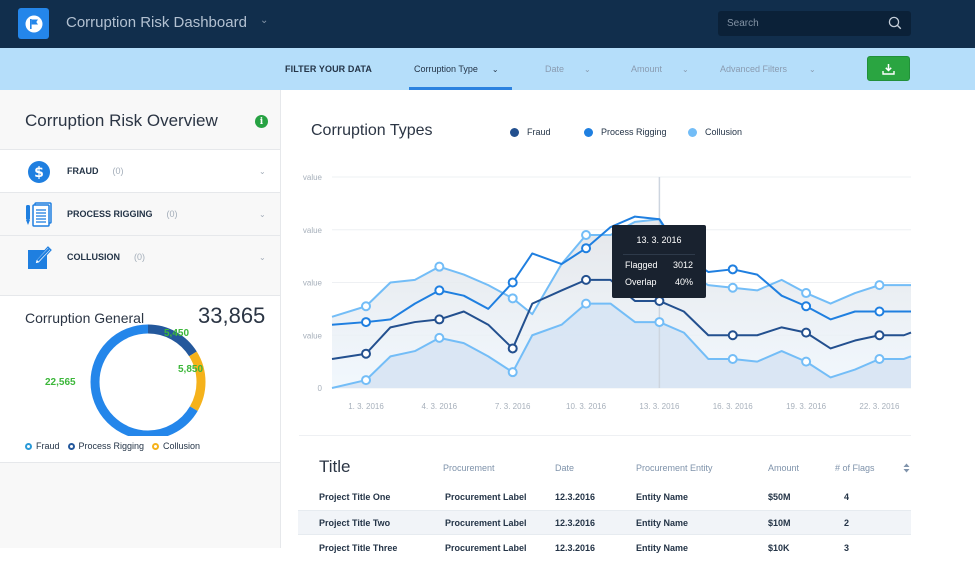  Describe the element at coordinates (40, 257) in the screenshot. I see `edit-pen-icon` at that location.